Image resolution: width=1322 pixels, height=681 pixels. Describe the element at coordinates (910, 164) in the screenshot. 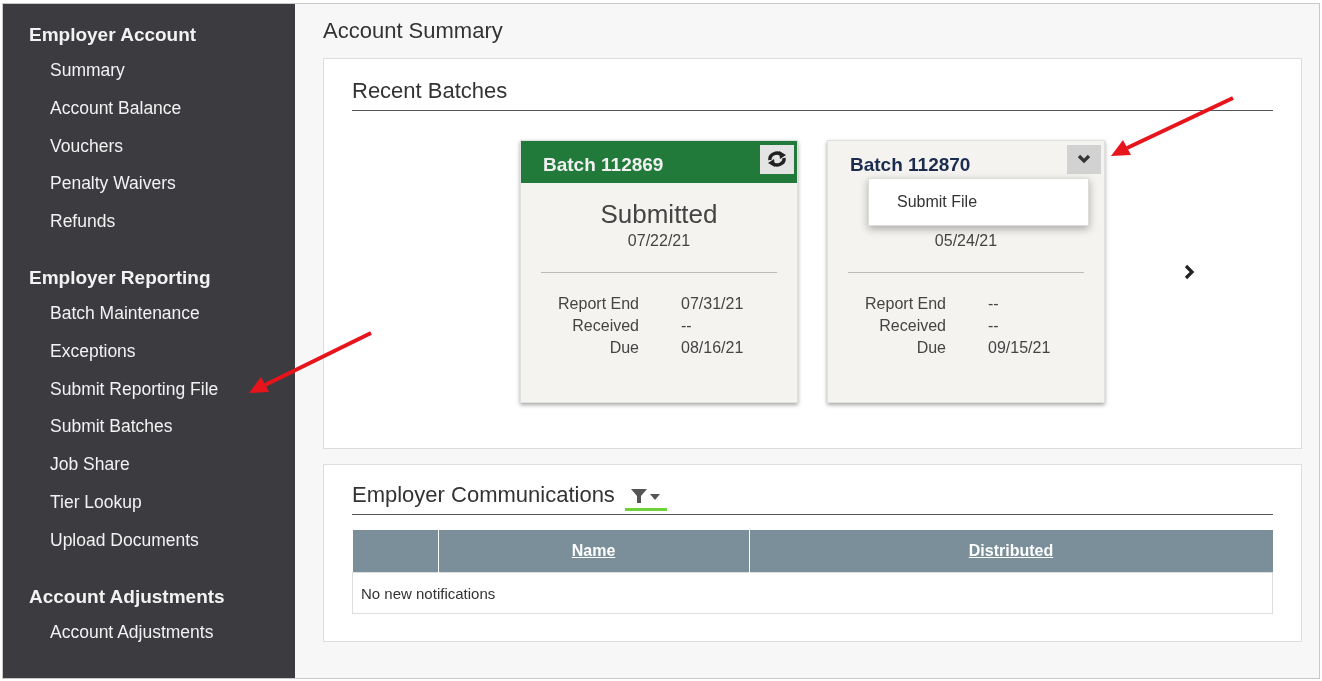

I see `batch-title: Batch 112870` at that location.